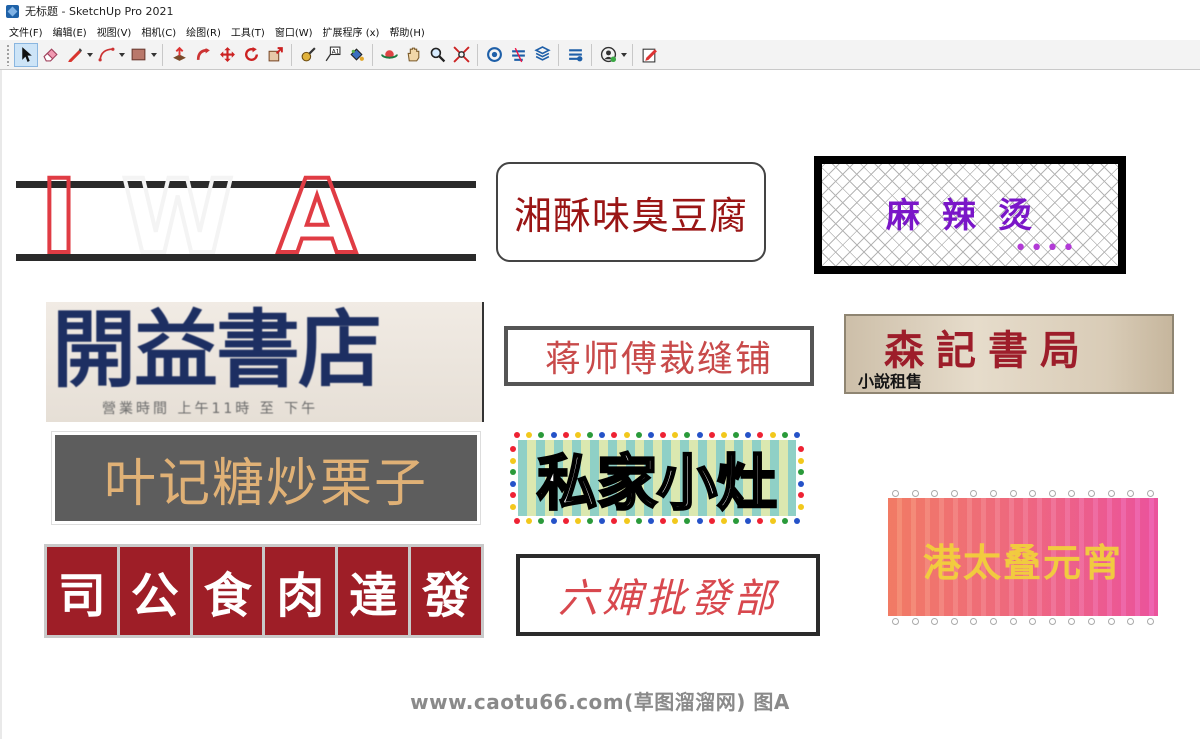  What do you see at coordinates (624, 55) in the screenshot?
I see `account-dropdown` at bounding box center [624, 55].